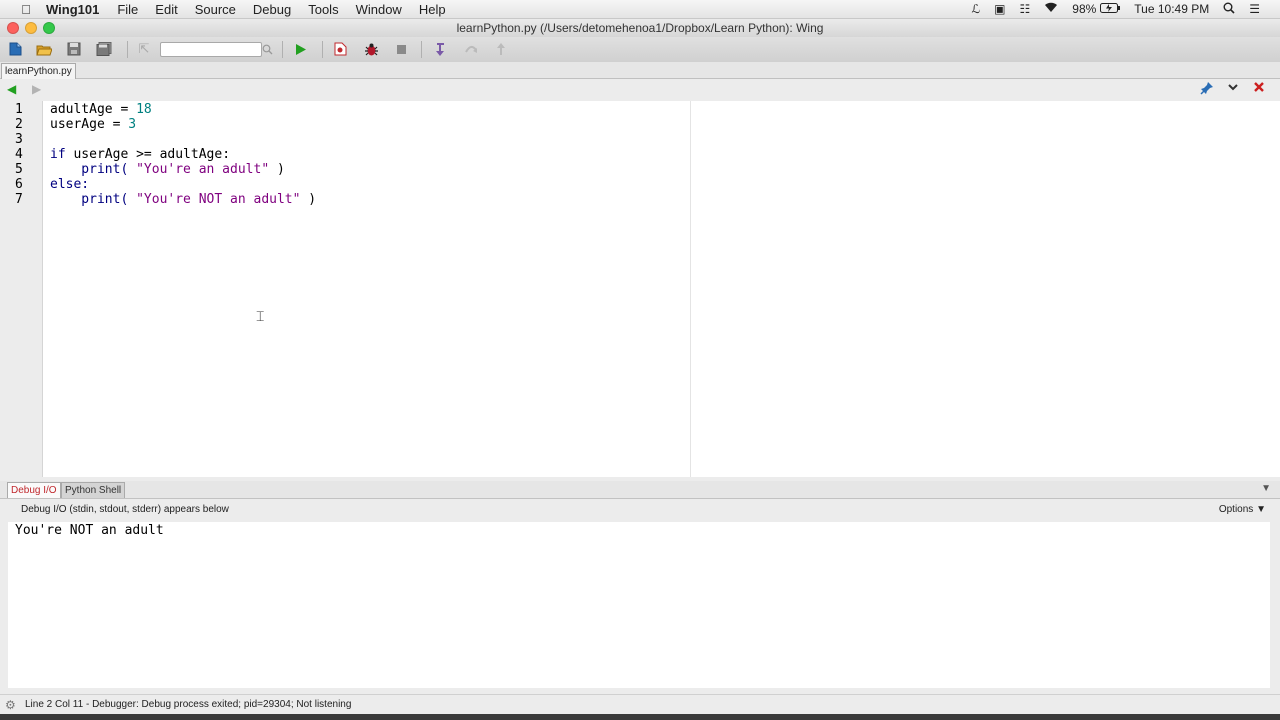 Image resolution: width=1280 pixels, height=720 pixels. What do you see at coordinates (440, 49) in the screenshot?
I see `step-into-icon` at bounding box center [440, 49].